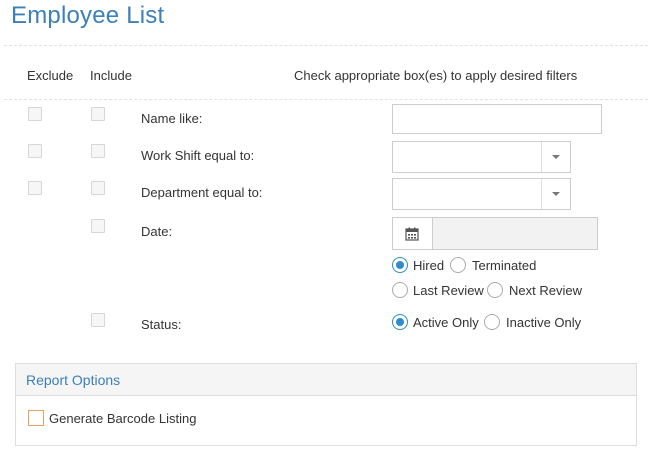 This screenshot has width=648, height=458. I want to click on include-department-checkbox, so click(98, 188).